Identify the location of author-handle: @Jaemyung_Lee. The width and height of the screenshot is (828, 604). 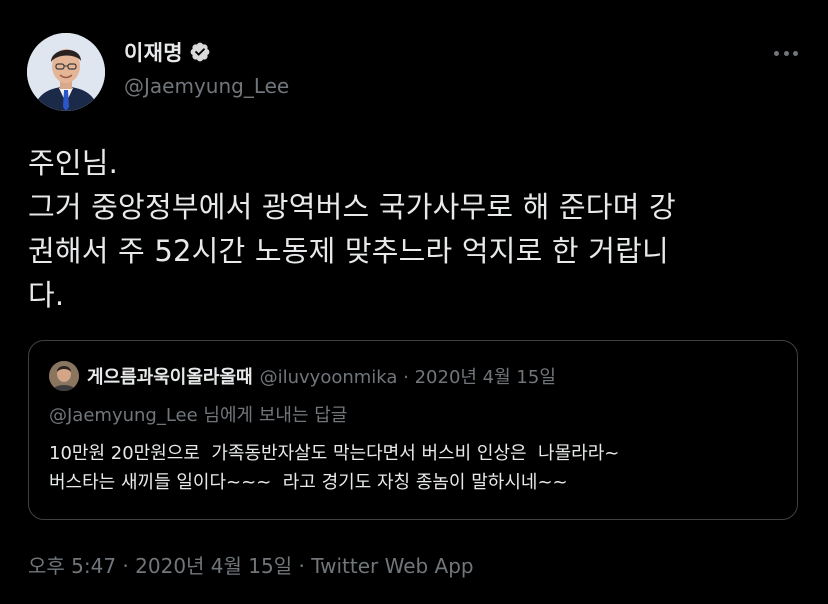
(206, 86).